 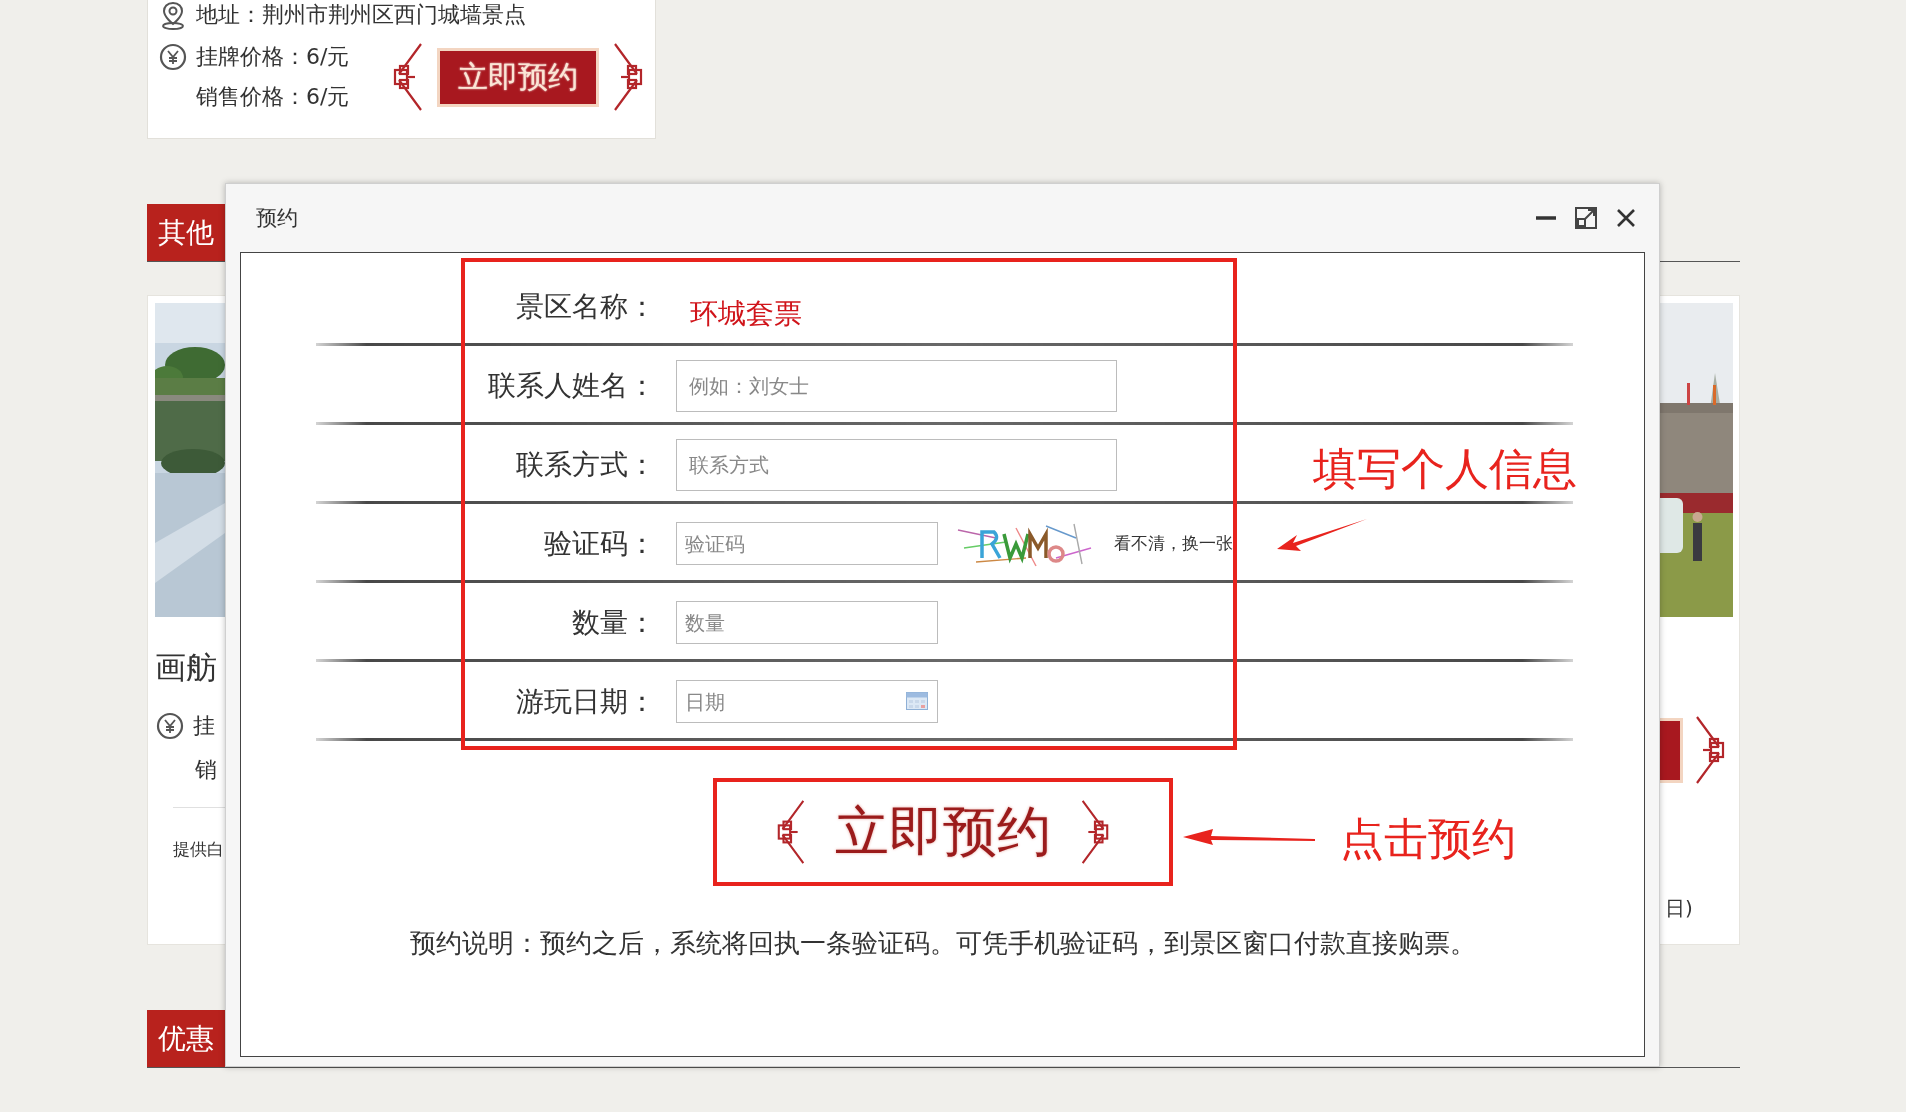 What do you see at coordinates (199, 849) in the screenshot?
I see `listing-note: 提供白` at bounding box center [199, 849].